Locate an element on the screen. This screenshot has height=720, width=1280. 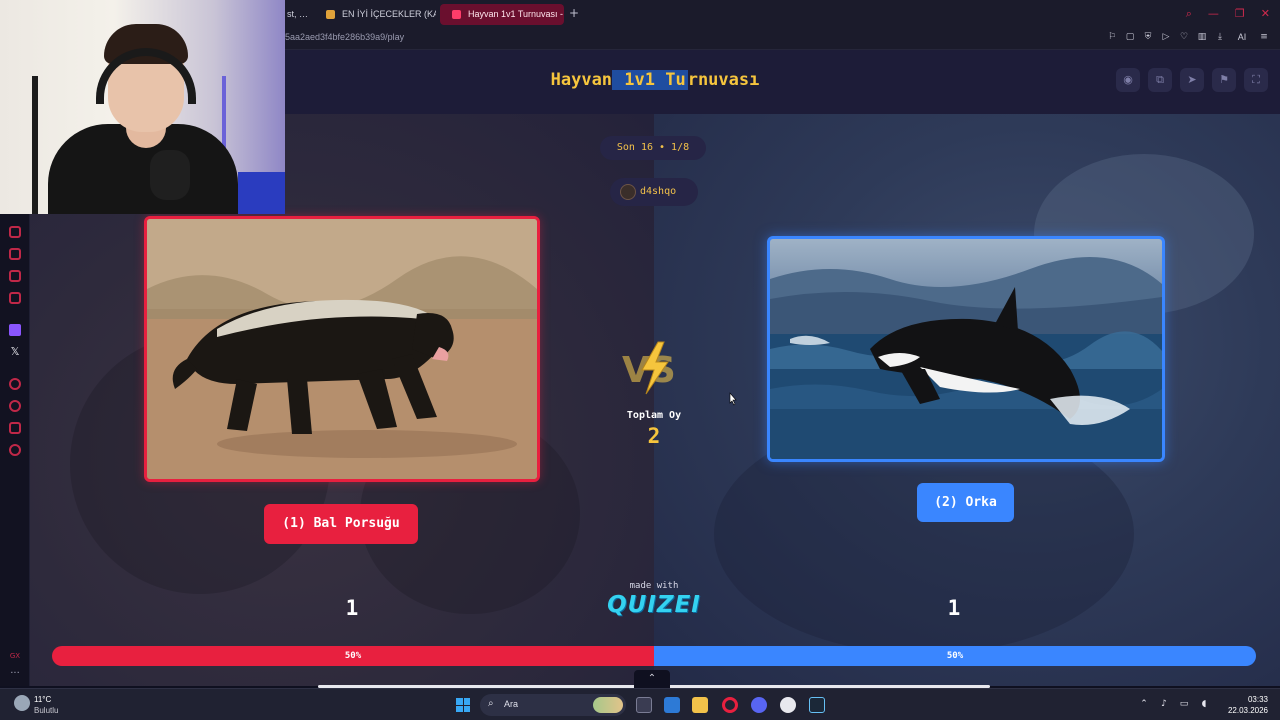
gx-label: GX is located at coordinates (15, 656).